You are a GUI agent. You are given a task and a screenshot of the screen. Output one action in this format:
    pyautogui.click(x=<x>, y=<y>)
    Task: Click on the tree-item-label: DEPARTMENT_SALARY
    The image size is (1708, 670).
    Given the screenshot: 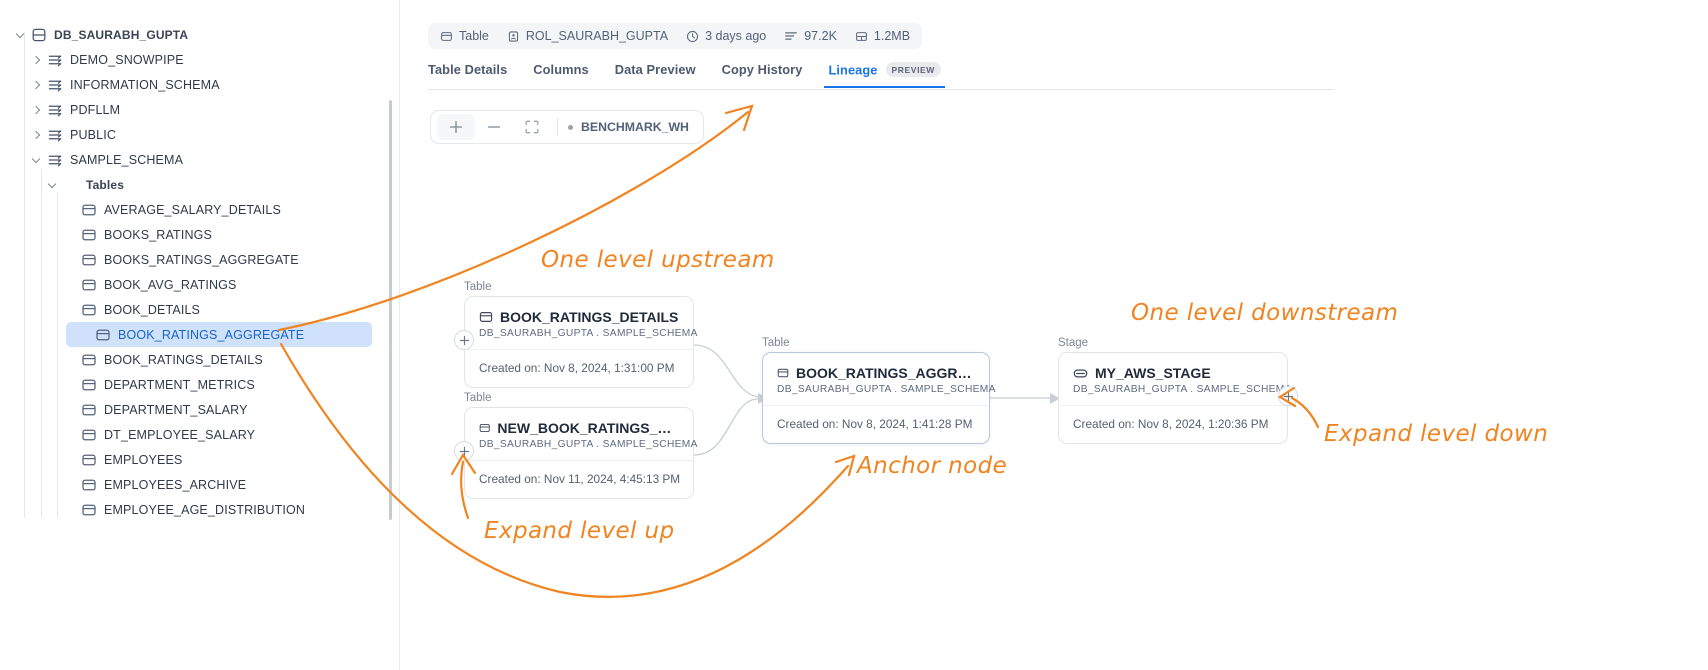 What is the action you would take?
    pyautogui.click(x=176, y=409)
    